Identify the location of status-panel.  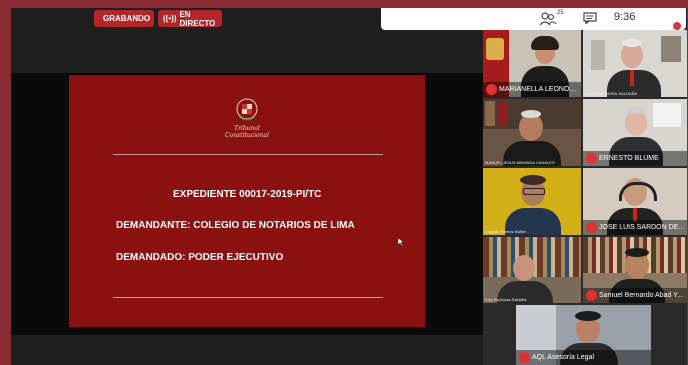
(533, 19).